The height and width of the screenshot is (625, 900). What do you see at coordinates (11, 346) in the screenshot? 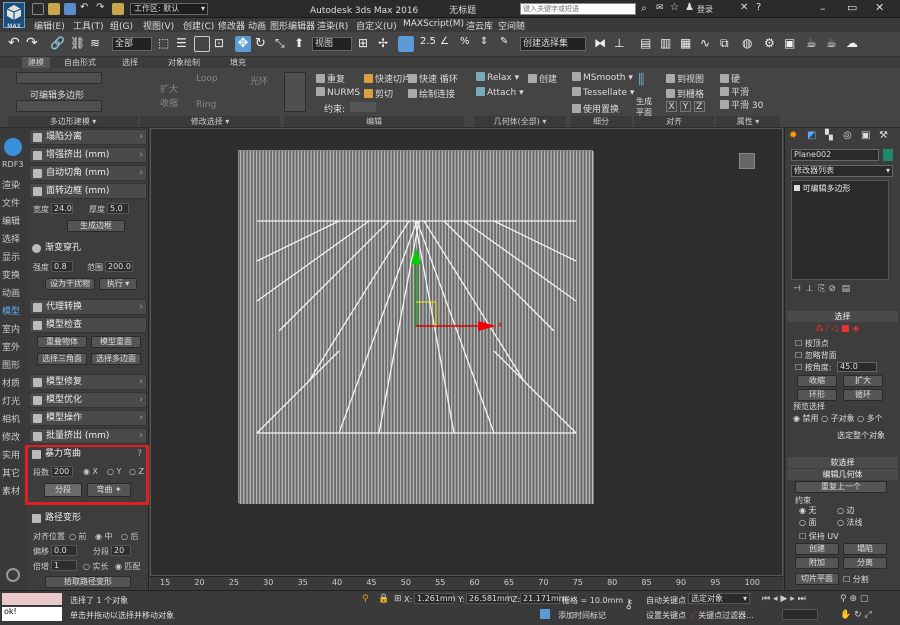
I see `strip-item-exterior: 室外` at bounding box center [11, 346].